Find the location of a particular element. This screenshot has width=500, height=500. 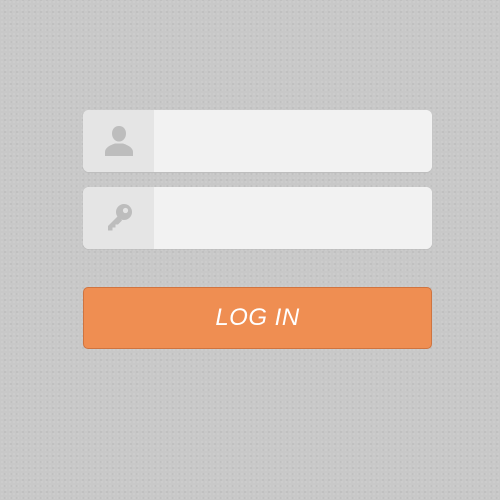

username-input is located at coordinates (293, 141).